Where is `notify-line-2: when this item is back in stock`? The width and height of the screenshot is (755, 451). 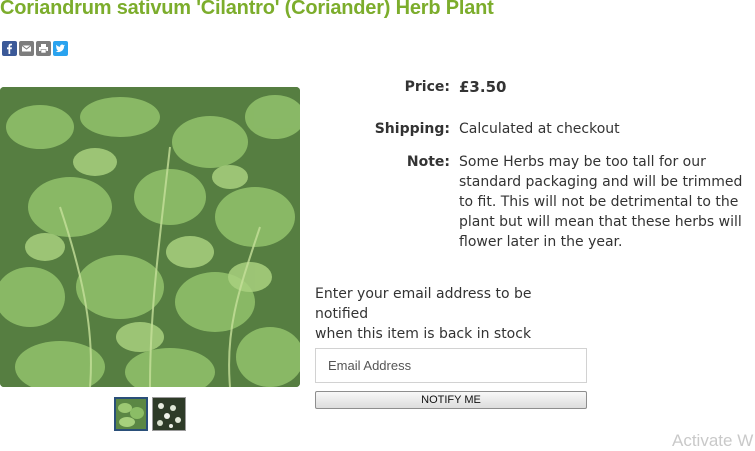
notify-line-2: when this item is back in stock is located at coordinates (423, 334).